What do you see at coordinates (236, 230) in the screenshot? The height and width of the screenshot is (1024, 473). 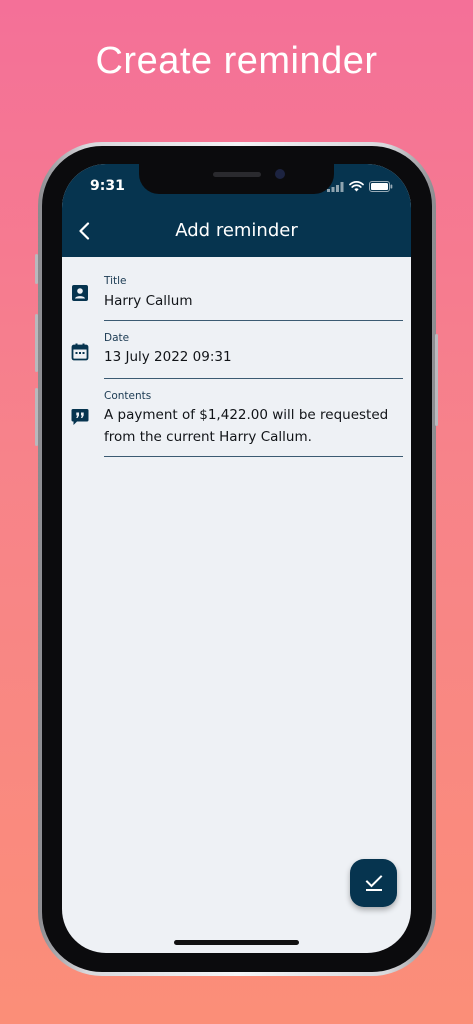 I see `app-bar-title: Add reminder` at bounding box center [236, 230].